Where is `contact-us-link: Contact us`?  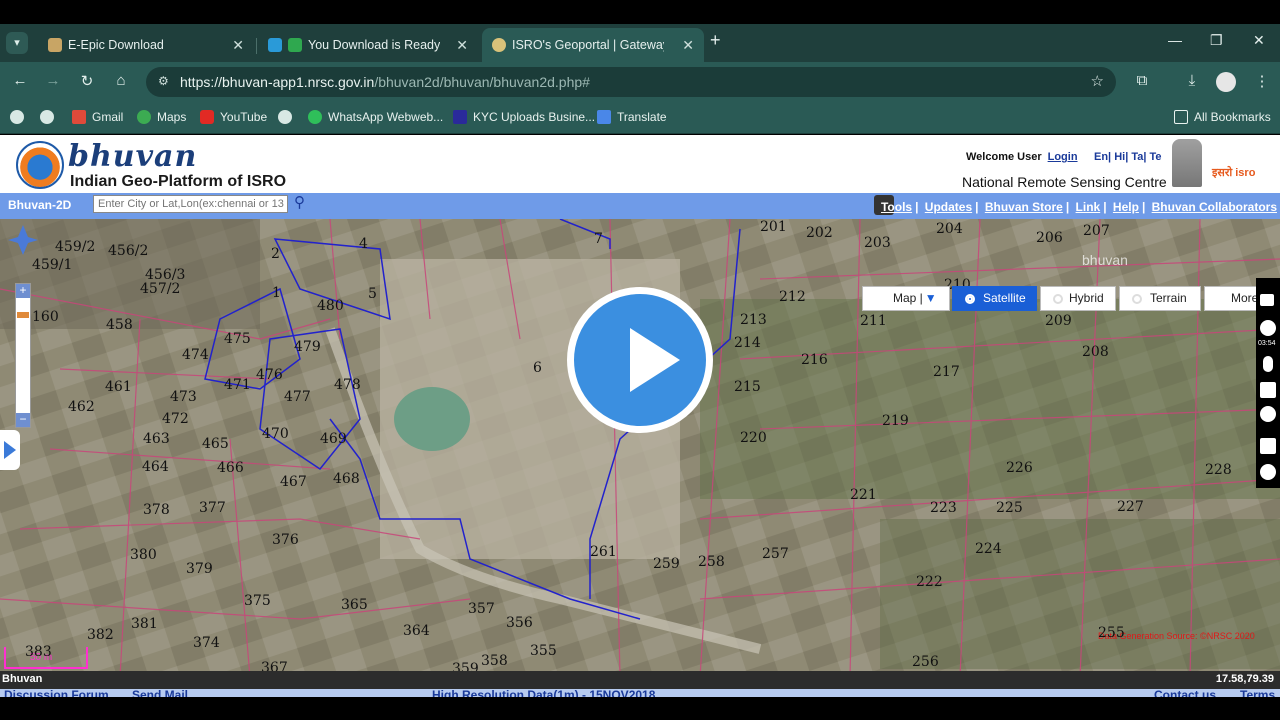 contact-us-link: Contact us is located at coordinates (1185, 693).